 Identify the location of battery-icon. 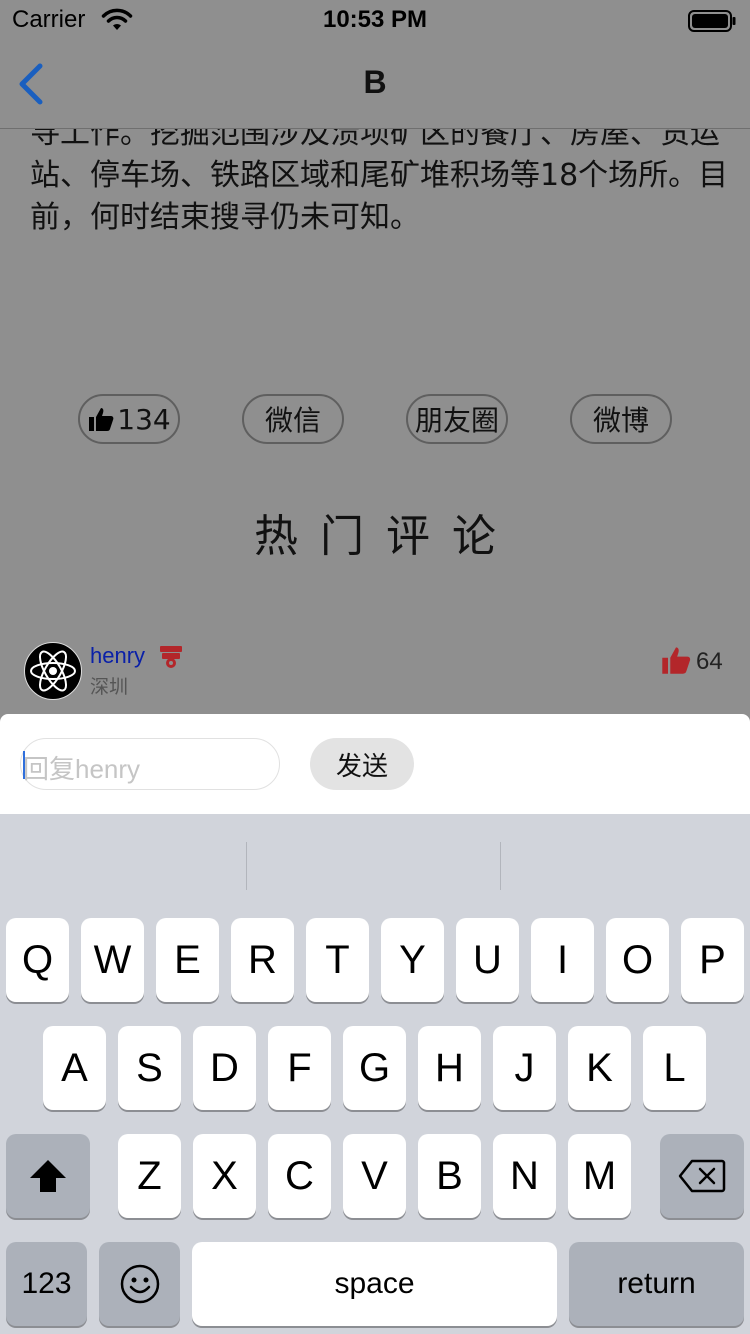
(712, 21).